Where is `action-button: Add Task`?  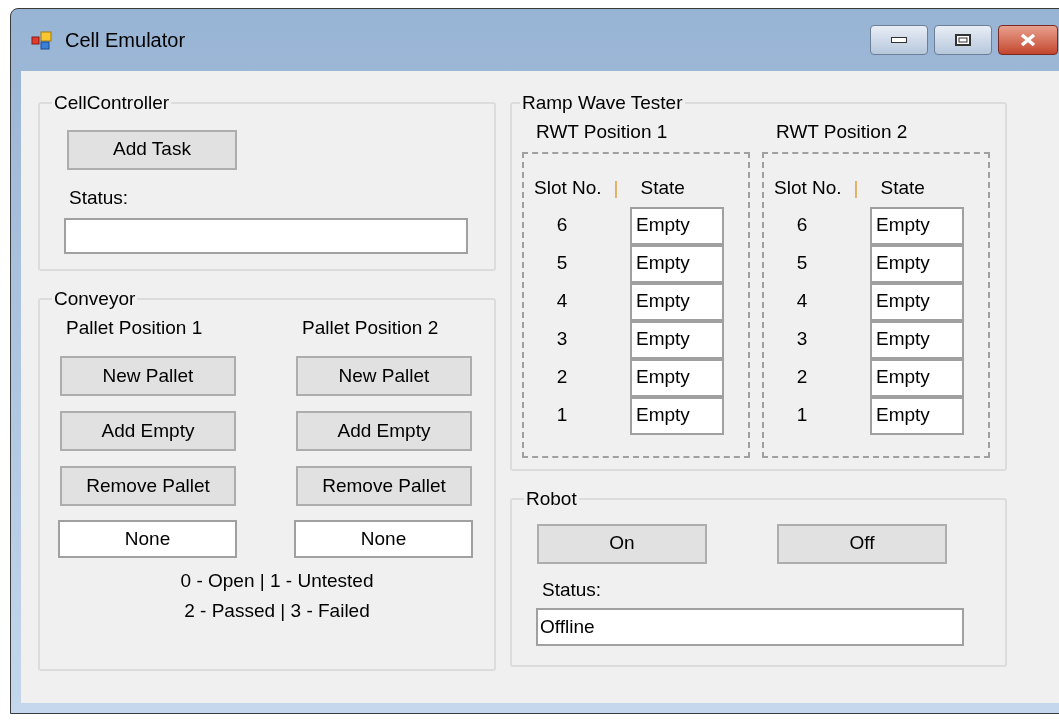 action-button: Add Task is located at coordinates (152, 149).